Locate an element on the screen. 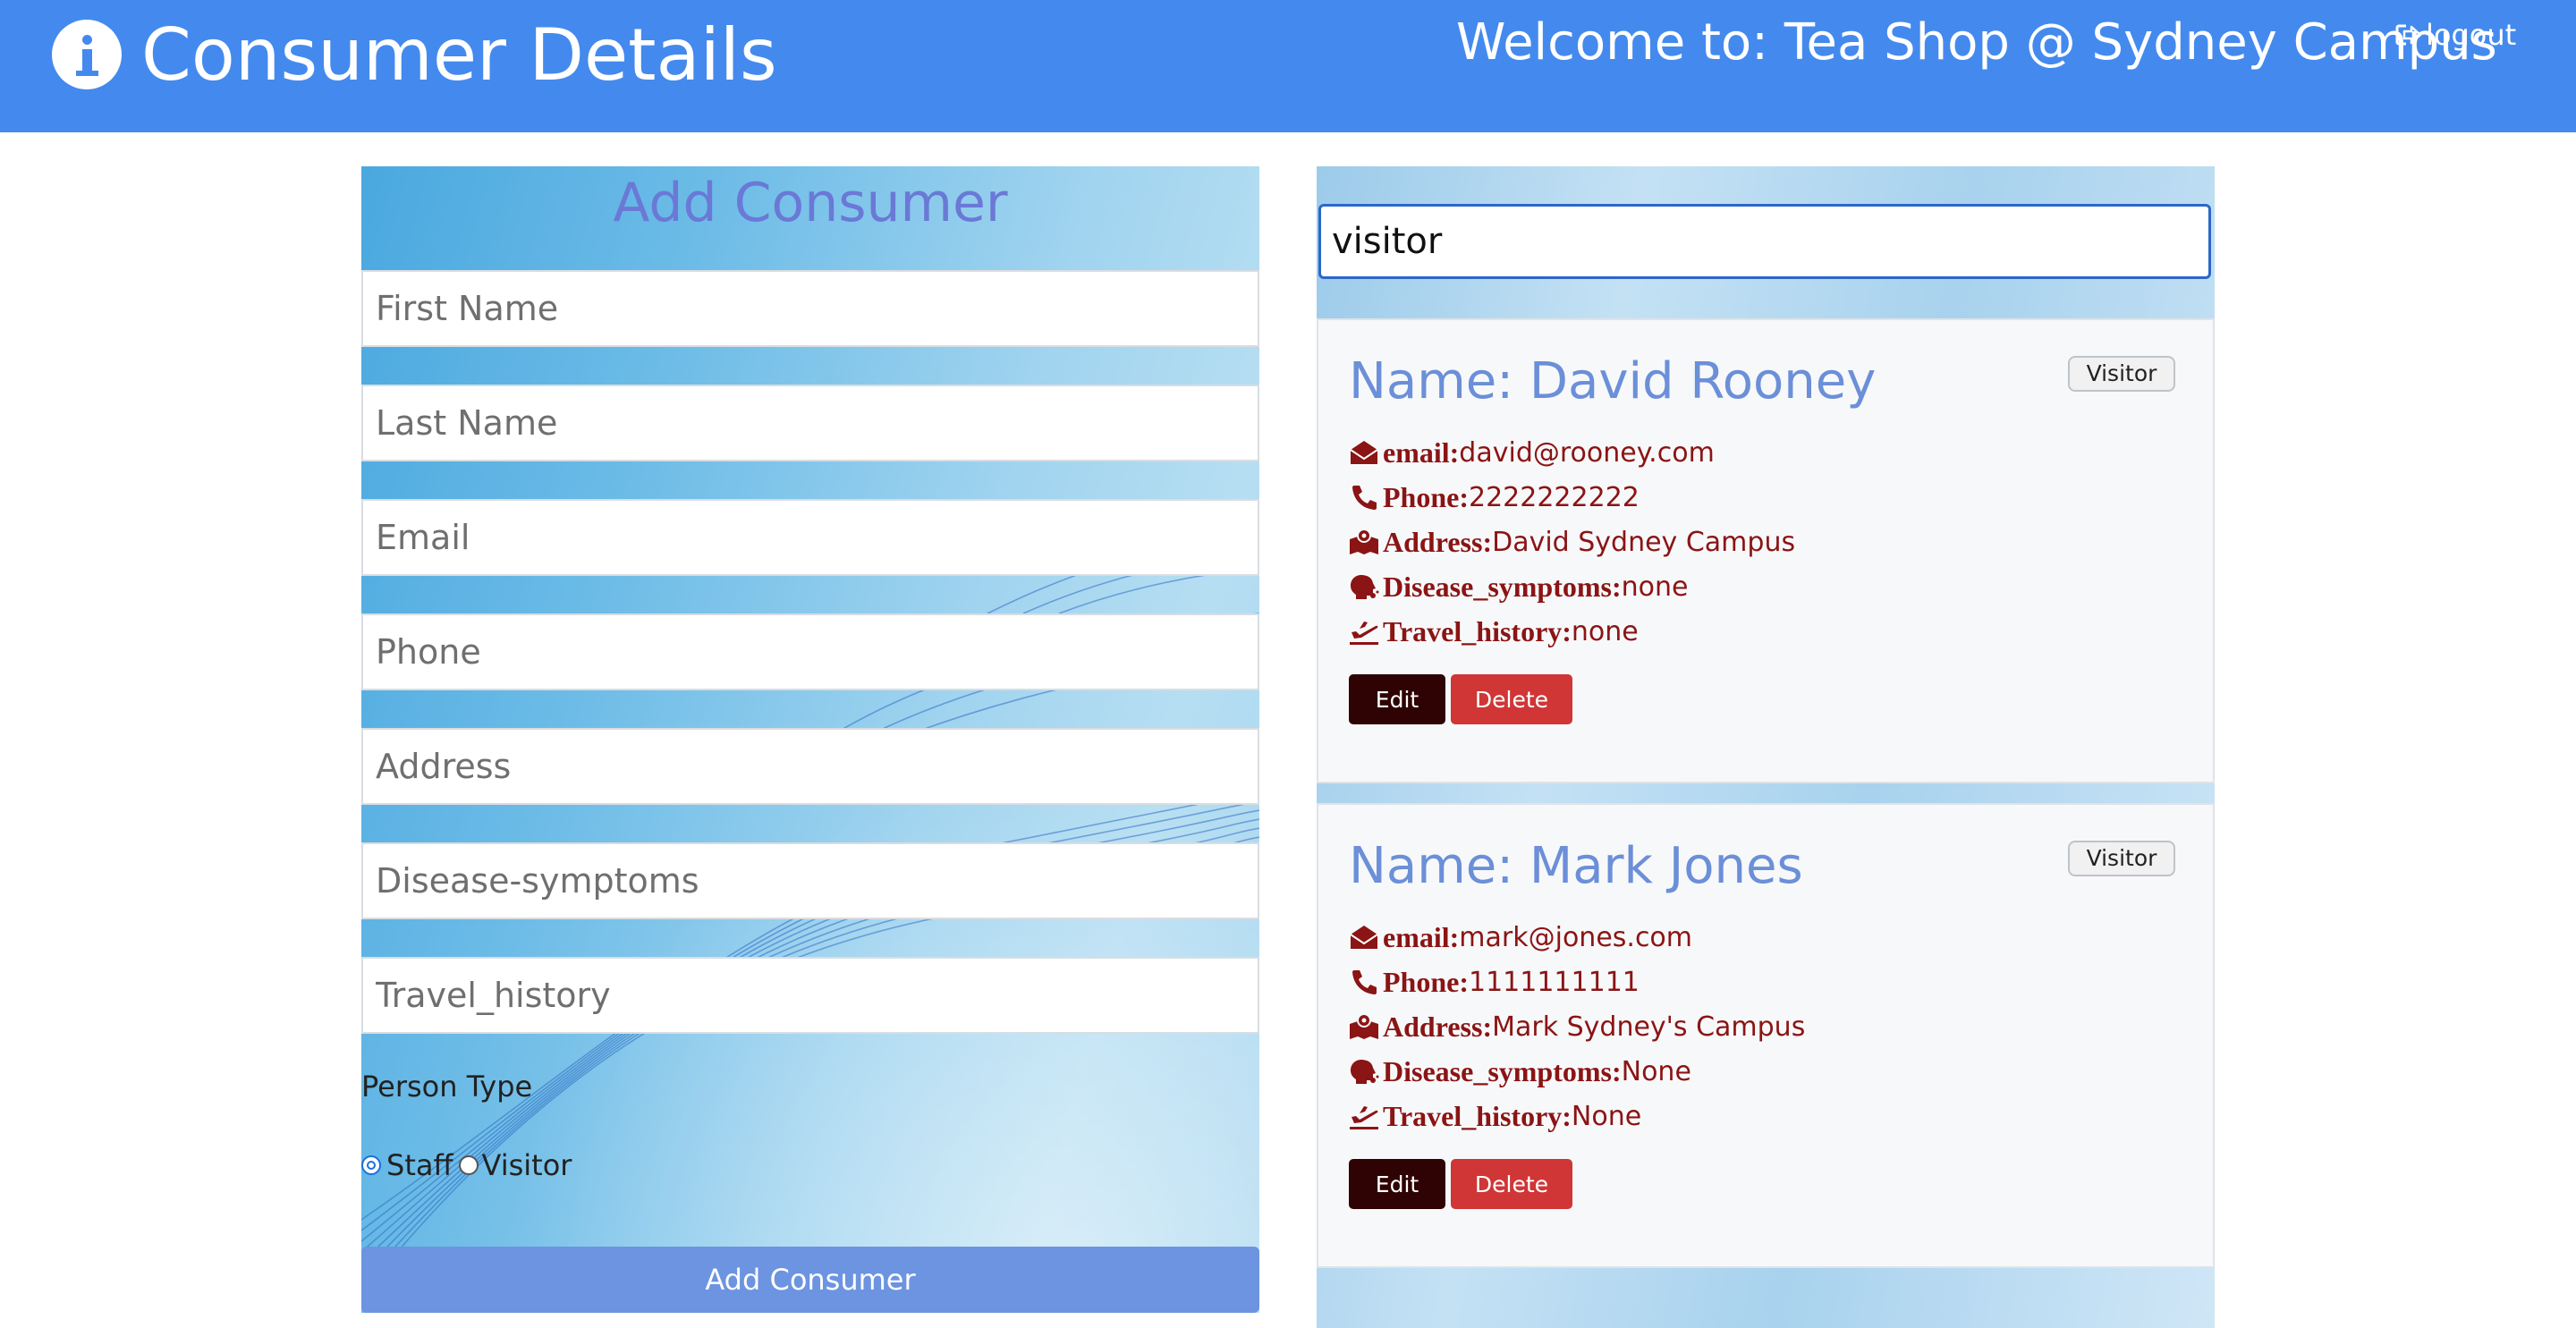 Image resolution: width=2576 pixels, height=1328 pixels. email-row: email: mark@jones.com is located at coordinates (1520, 937).